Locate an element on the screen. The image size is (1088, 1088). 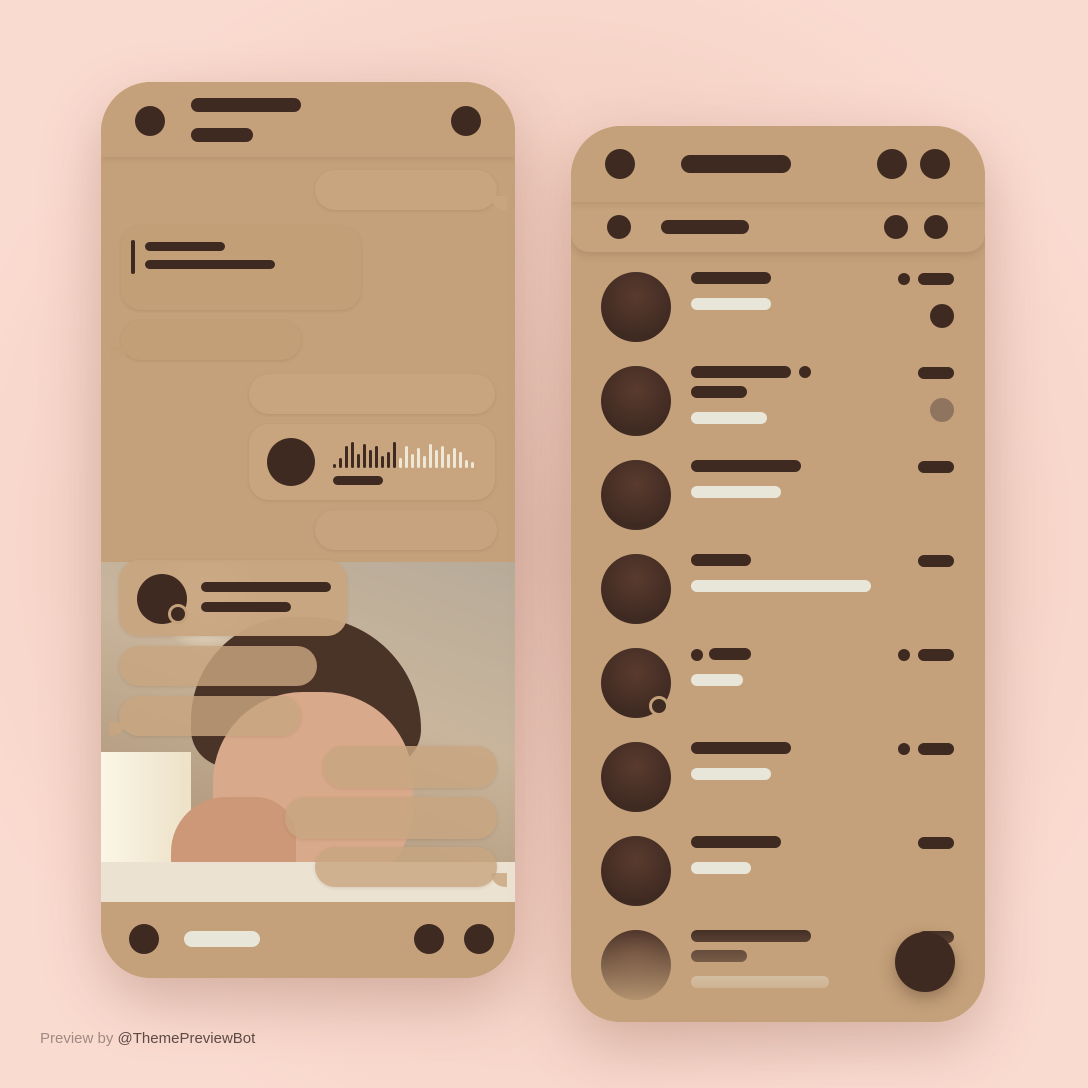
preview-credit: Preview by @ThemePreviewBot is located at coordinates (148, 1038).